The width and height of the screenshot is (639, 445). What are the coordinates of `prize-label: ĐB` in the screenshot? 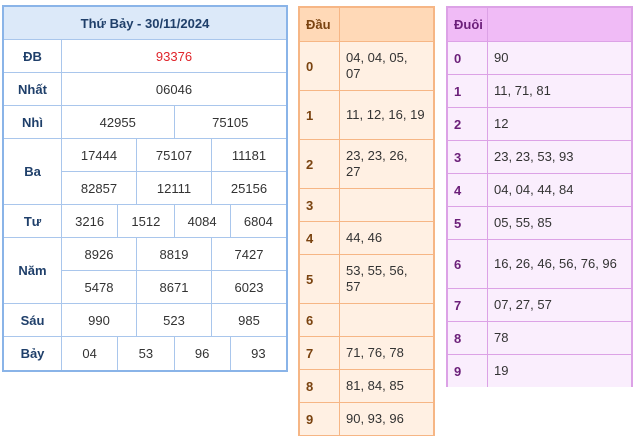 It's located at (33, 56).